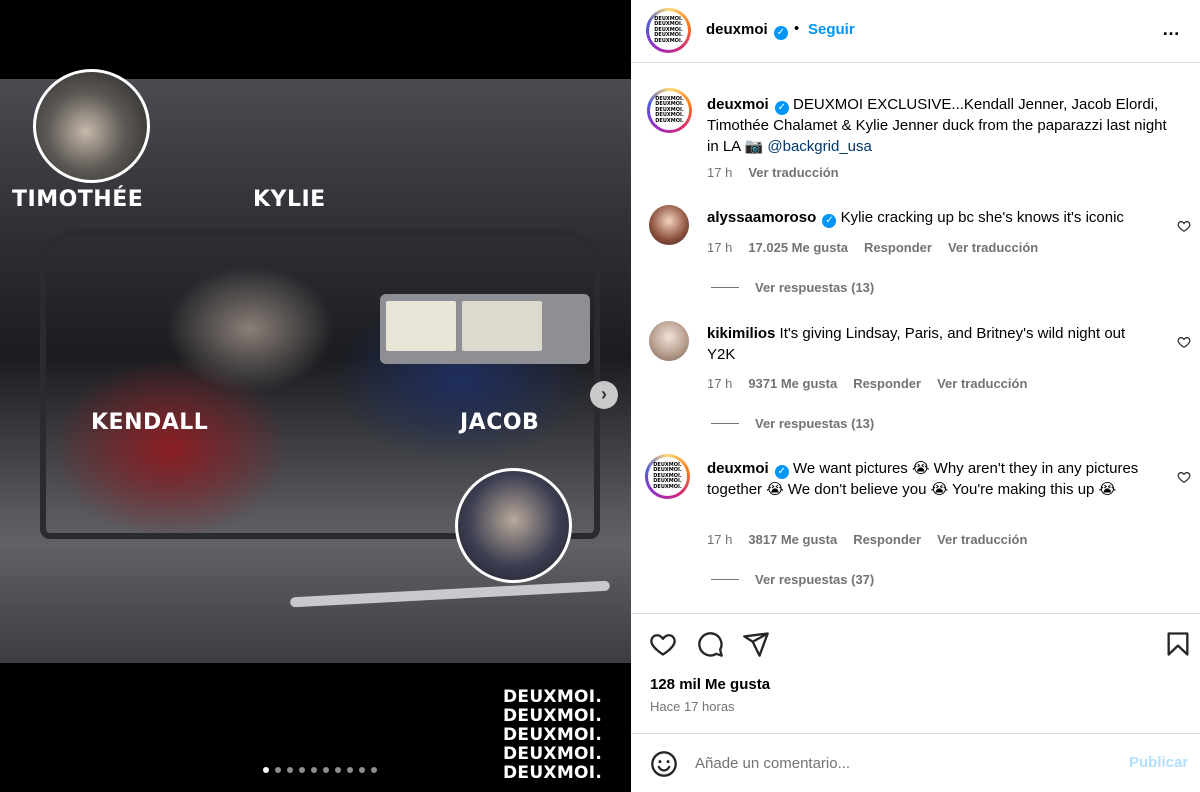 The width and height of the screenshot is (1200, 792). Describe the element at coordinates (741, 333) in the screenshot. I see `comment-username: kikimilios` at that location.